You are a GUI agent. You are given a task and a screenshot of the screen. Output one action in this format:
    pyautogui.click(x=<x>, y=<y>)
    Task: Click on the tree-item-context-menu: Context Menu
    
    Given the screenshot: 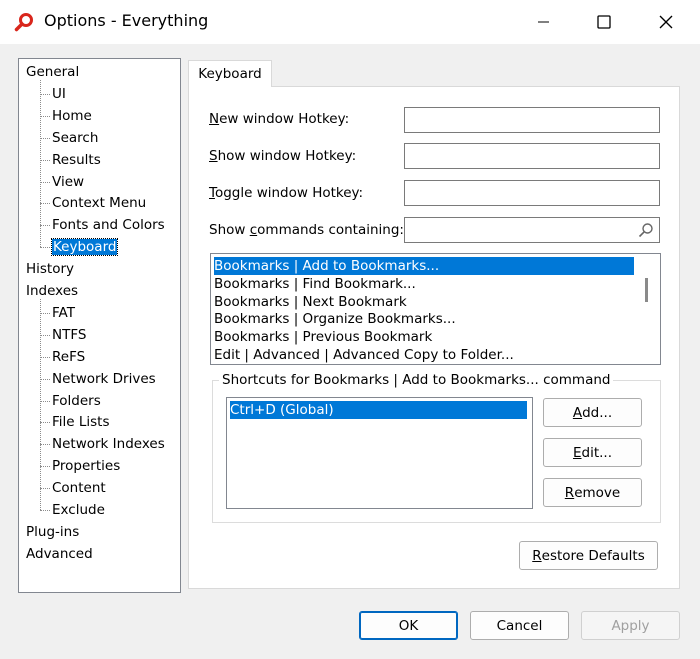 What is the action you would take?
    pyautogui.click(x=99, y=203)
    